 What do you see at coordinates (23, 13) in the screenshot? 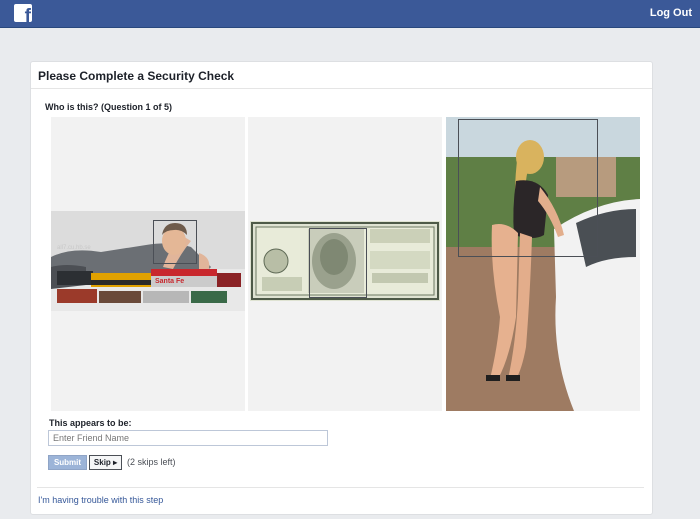
I see `facebook-logo-icon: f` at bounding box center [23, 13].